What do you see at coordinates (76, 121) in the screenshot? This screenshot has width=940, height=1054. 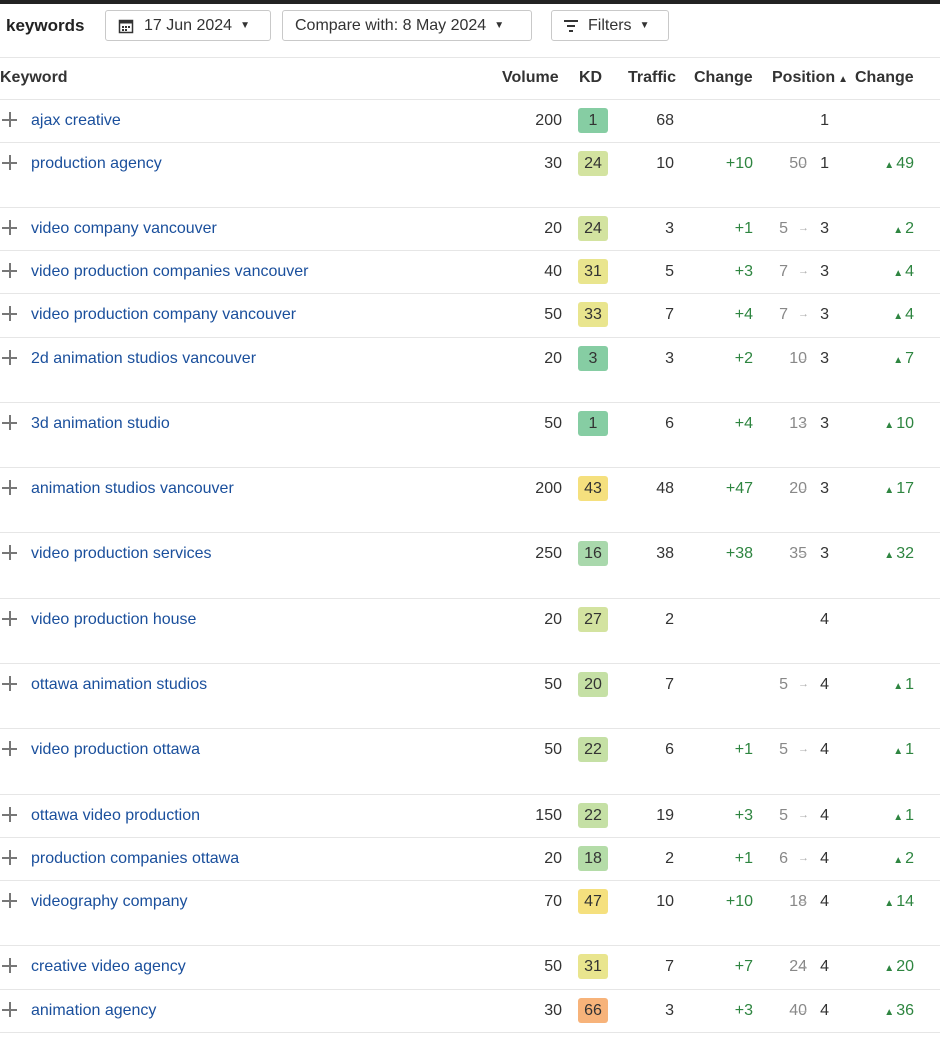 I see `keyword-link: ajax creative` at bounding box center [76, 121].